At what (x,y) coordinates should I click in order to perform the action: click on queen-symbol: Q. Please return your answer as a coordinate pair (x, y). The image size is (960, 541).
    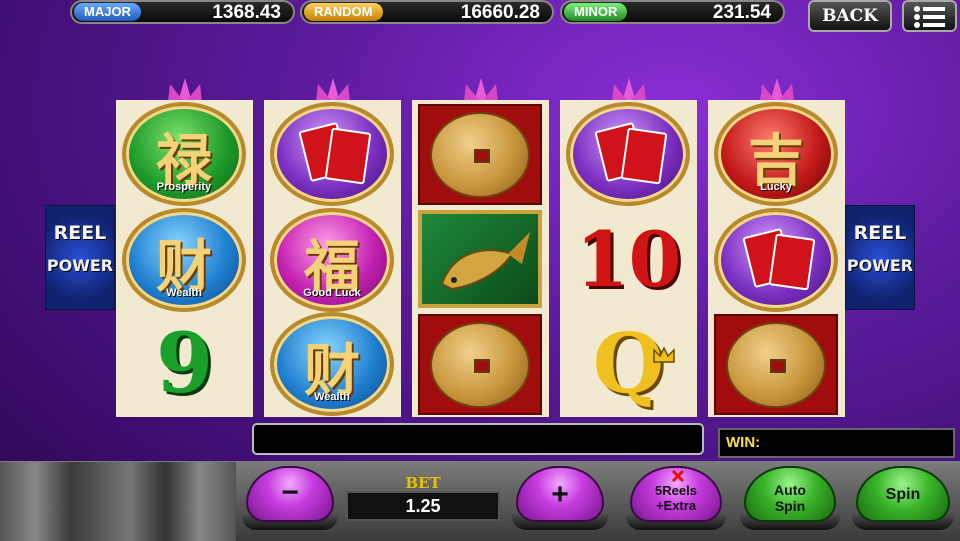
    Looking at the image, I should click on (628, 364).